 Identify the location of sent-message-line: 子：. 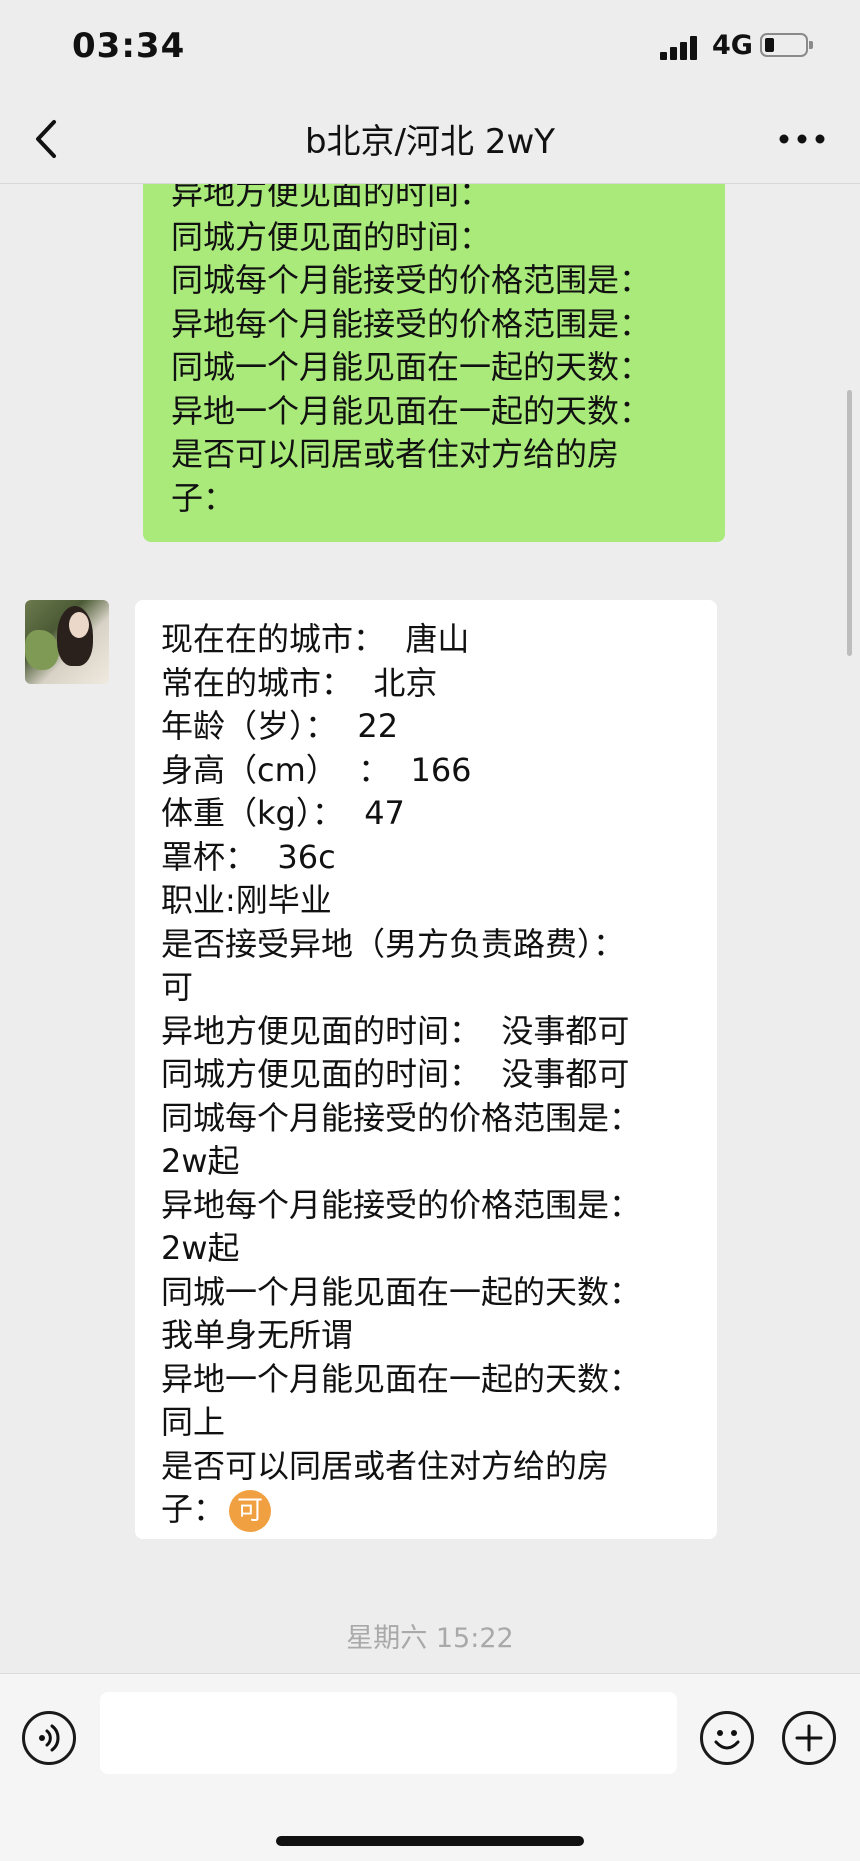
(203, 497).